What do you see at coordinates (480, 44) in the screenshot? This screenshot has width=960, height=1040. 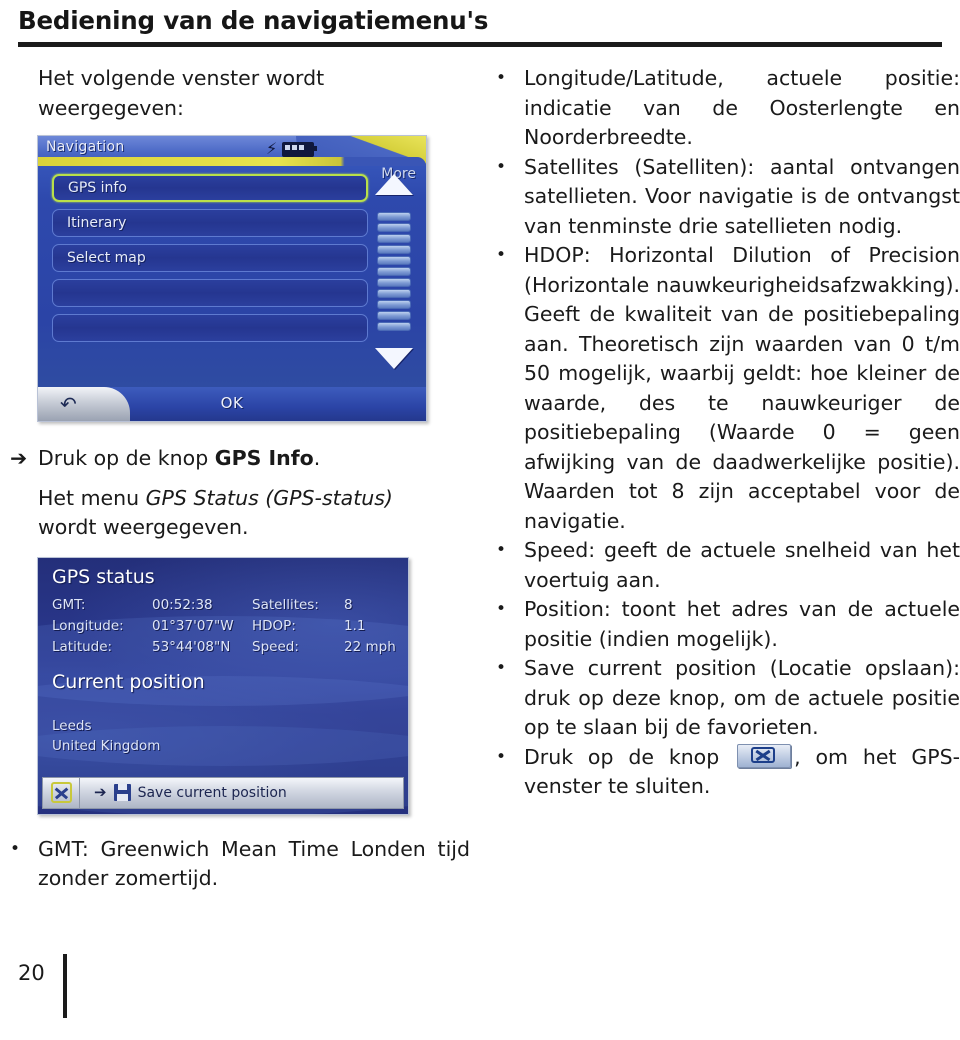 I see `header-divider` at bounding box center [480, 44].